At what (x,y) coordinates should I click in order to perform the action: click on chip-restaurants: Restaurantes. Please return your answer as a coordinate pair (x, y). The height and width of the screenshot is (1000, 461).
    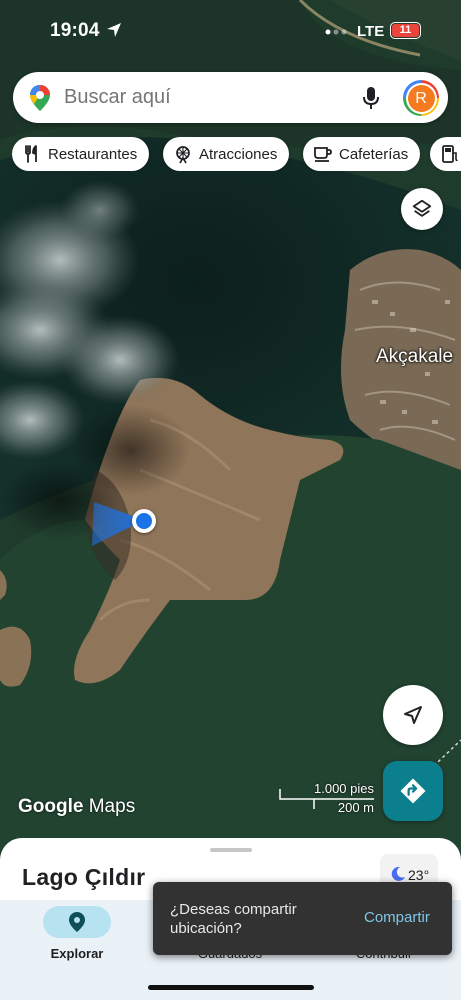
    Looking at the image, I should click on (81, 154).